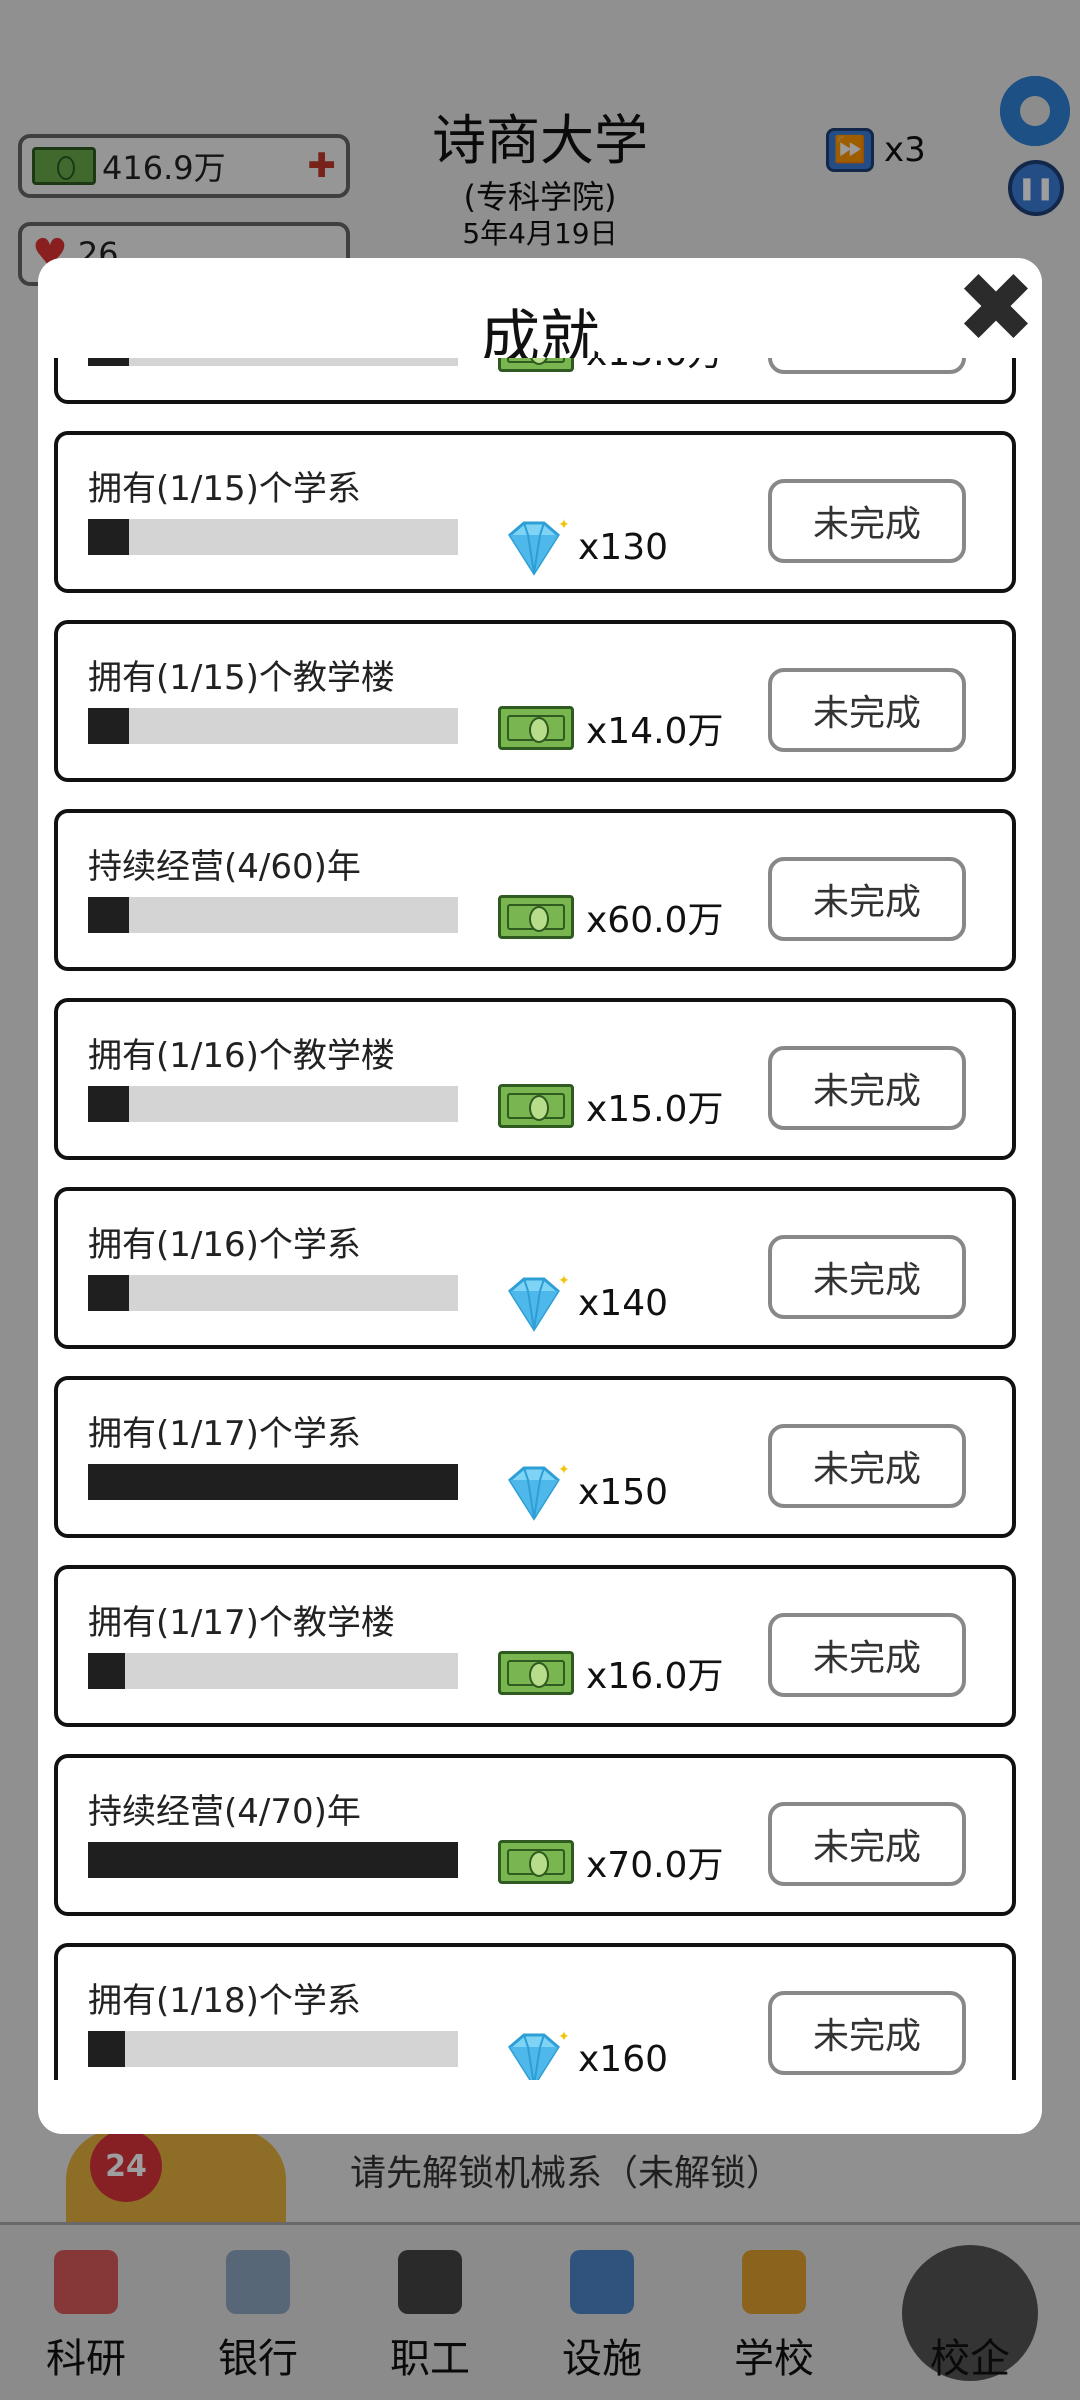 Image resolution: width=1080 pixels, height=2400 pixels. Describe the element at coordinates (623, 1303) in the screenshot. I see `reward-amount: x140` at that location.